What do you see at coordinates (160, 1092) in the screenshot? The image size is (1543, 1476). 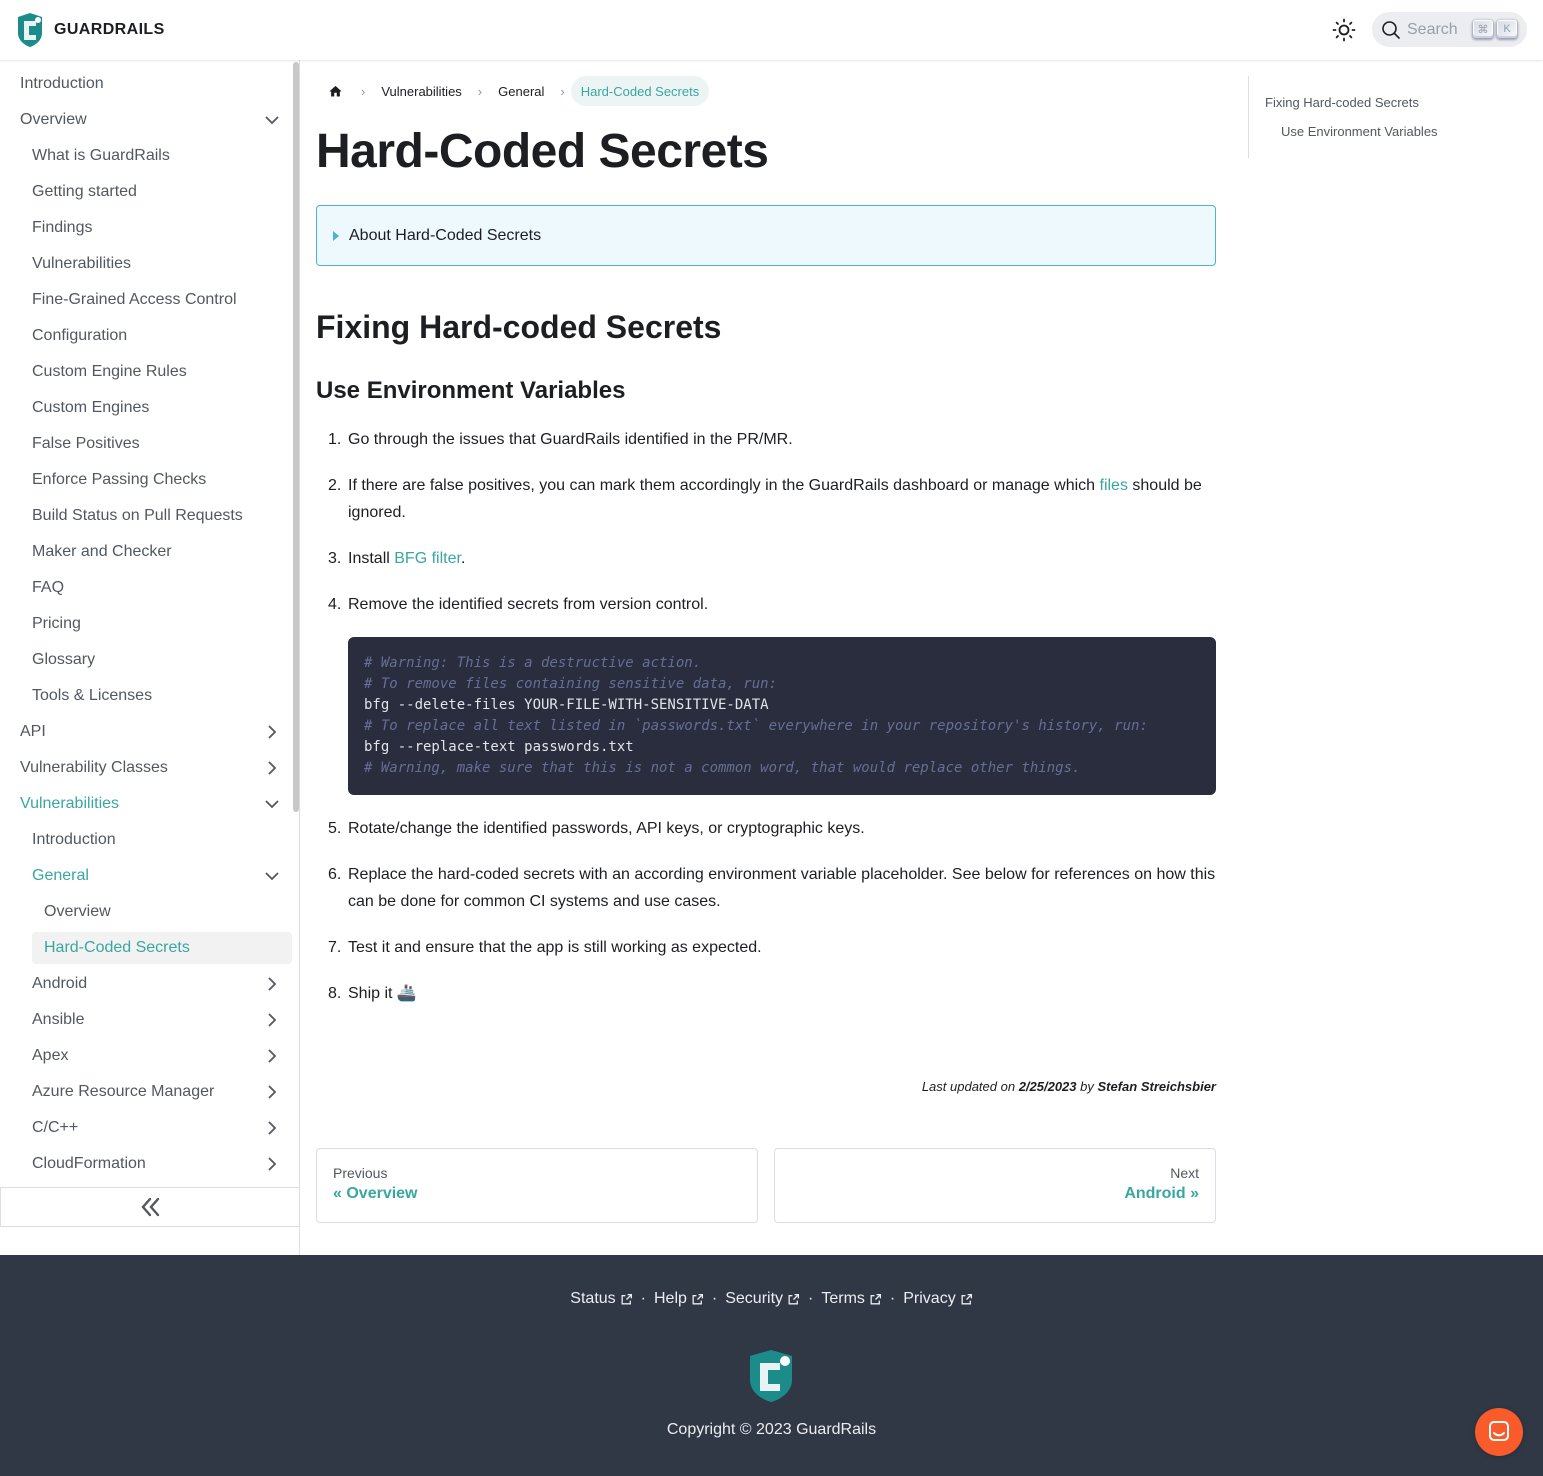 I see `sidebar-item-azure-resource-manager: Azure Resource Manager` at bounding box center [160, 1092].